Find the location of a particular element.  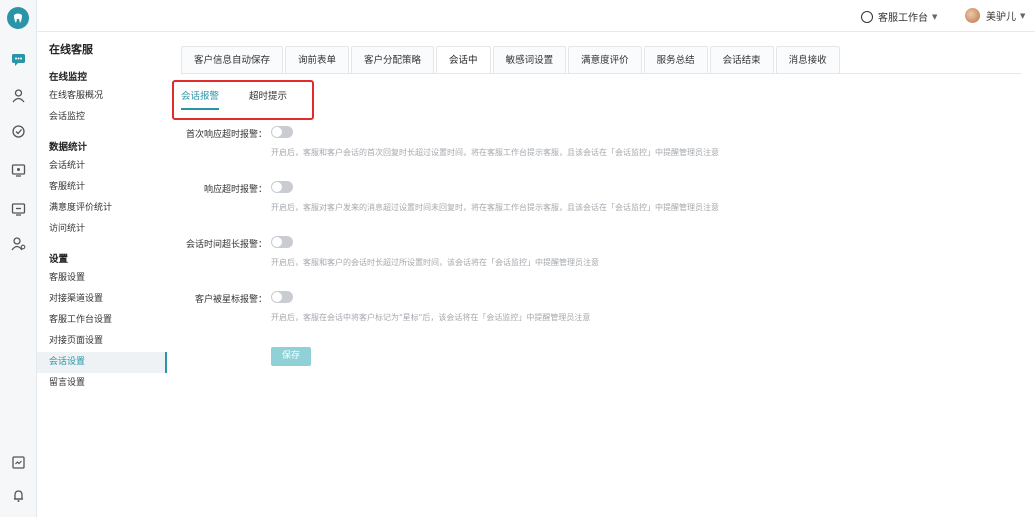

save-button: 保存 is located at coordinates (291, 356).